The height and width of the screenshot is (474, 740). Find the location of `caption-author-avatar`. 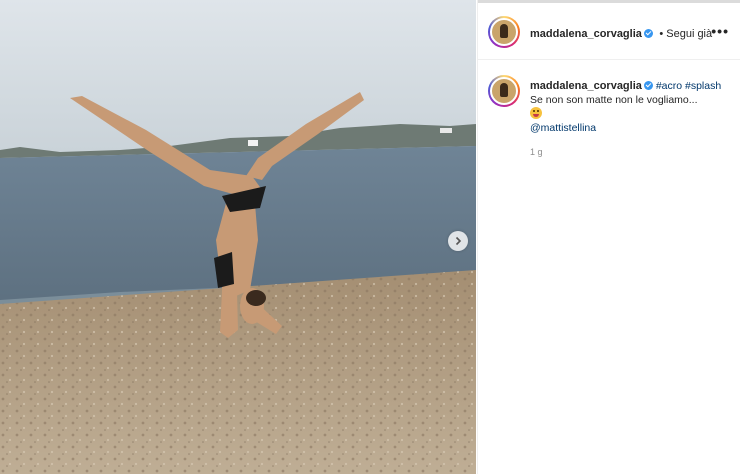

caption-author-avatar is located at coordinates (504, 91).